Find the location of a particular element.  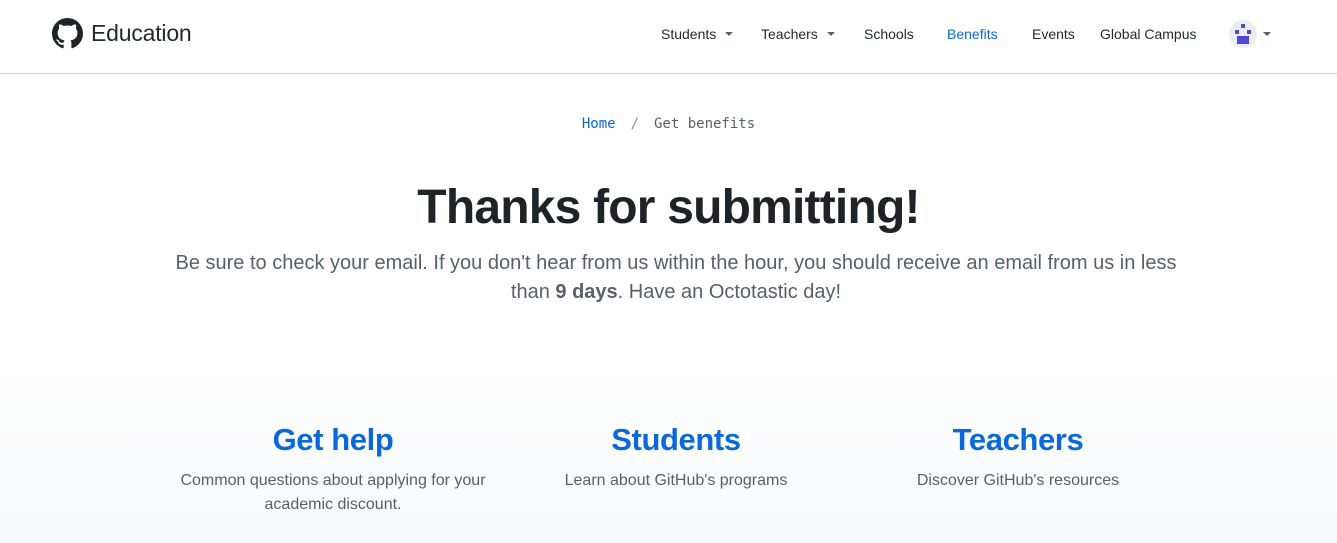

avatar is located at coordinates (1243, 34).